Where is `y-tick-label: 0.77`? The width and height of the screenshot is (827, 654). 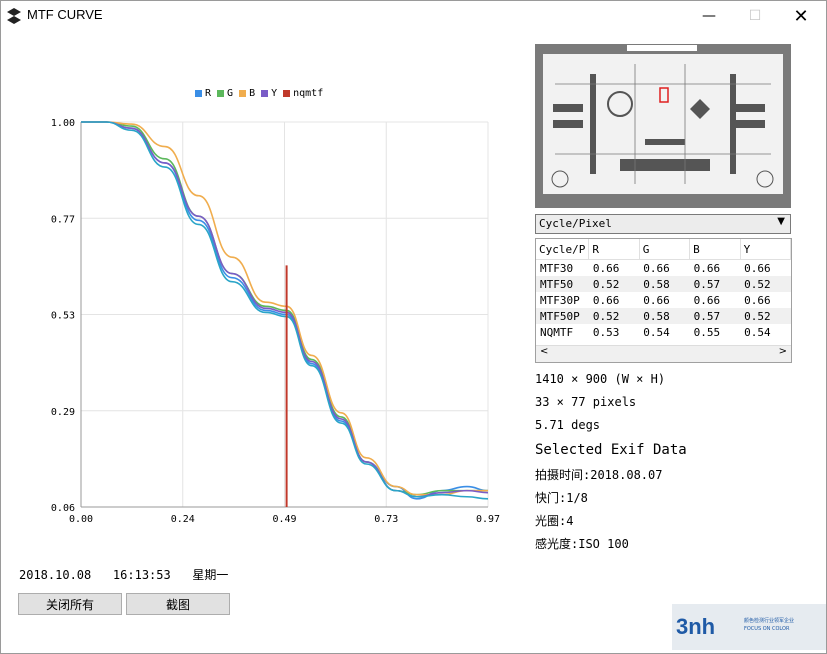
y-tick-label: 0.77 is located at coordinates (63, 219).